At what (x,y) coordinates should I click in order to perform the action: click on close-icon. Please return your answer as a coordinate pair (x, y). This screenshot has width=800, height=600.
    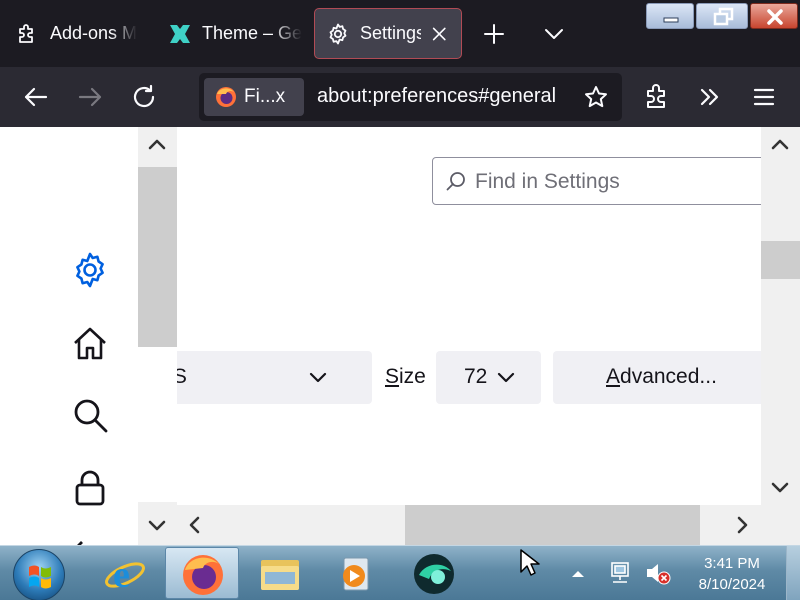
    Looking at the image, I should click on (439, 34).